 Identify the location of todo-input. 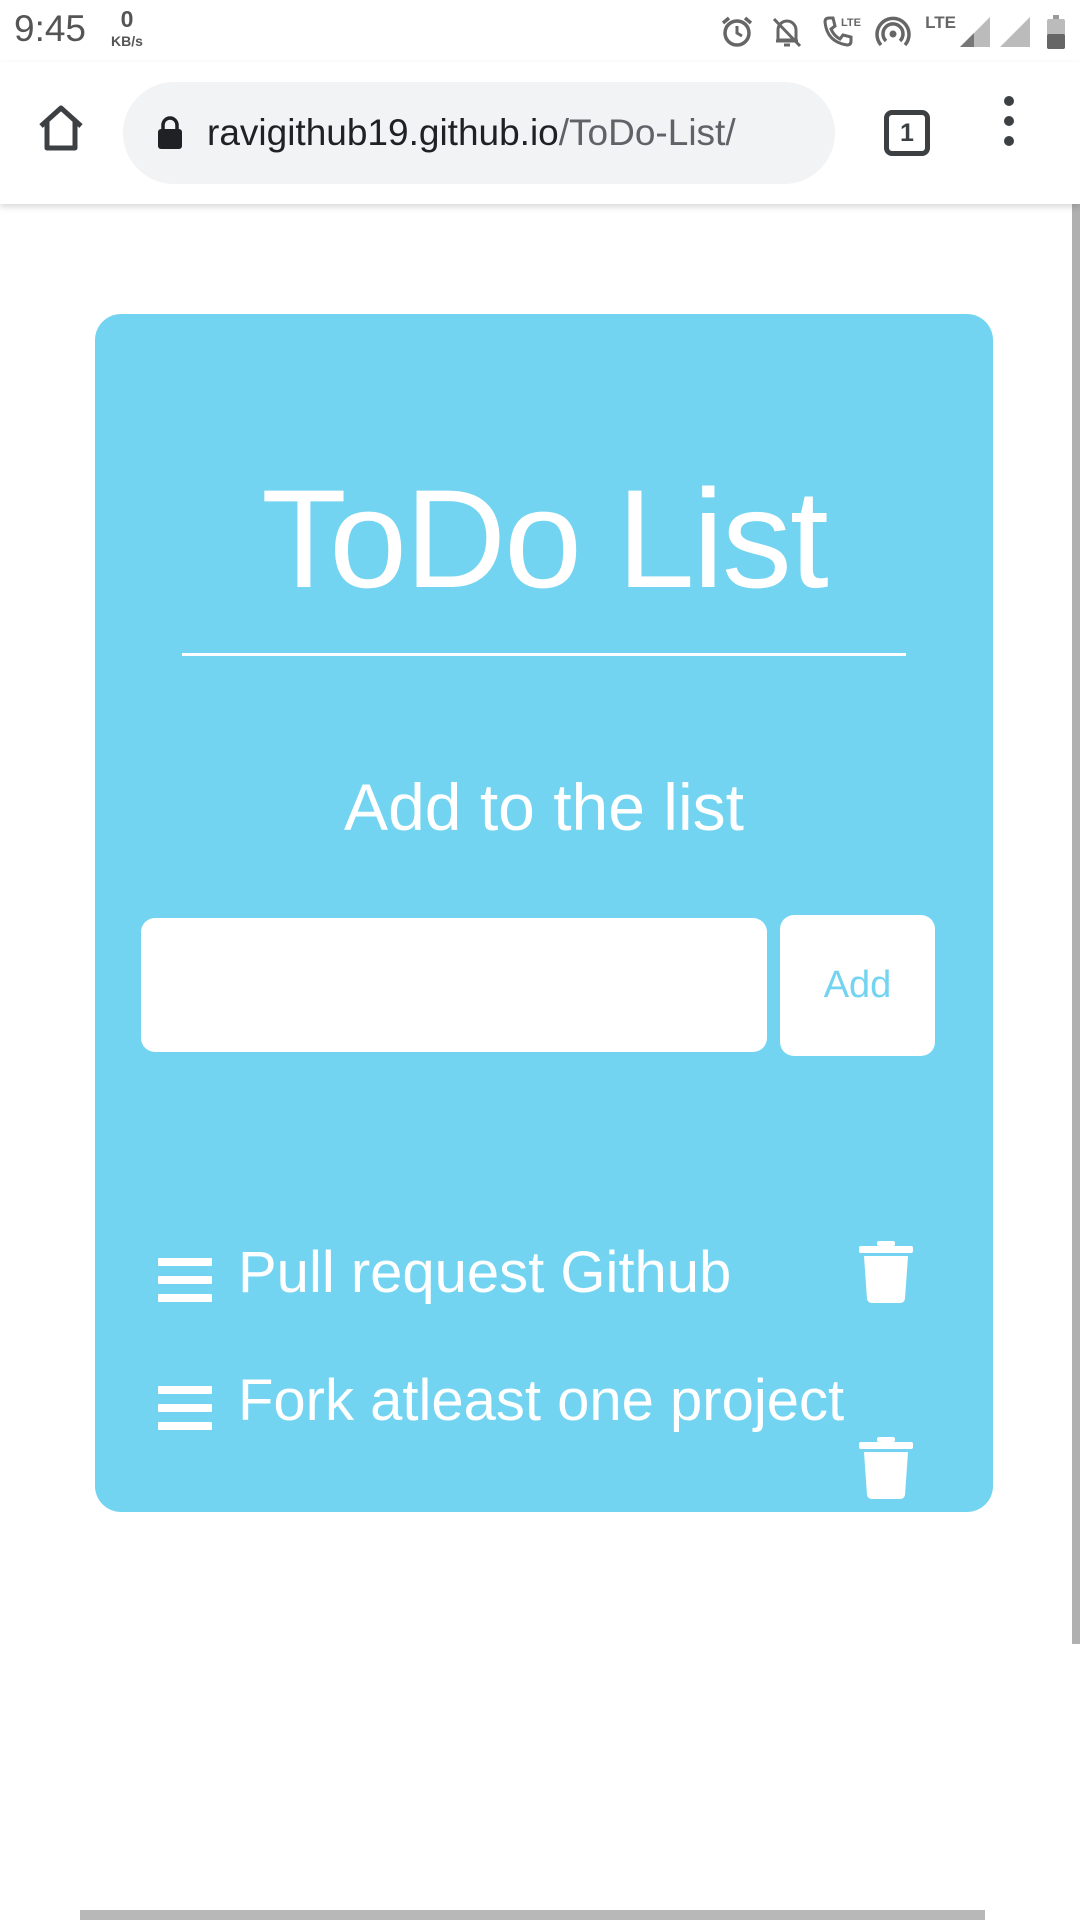
(454, 985).